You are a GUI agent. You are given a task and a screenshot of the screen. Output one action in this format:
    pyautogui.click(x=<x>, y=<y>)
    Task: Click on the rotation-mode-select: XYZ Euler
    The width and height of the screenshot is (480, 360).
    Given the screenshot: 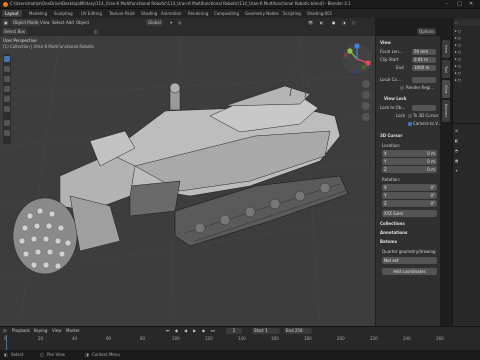 What is the action you would take?
    pyautogui.click(x=409, y=213)
    